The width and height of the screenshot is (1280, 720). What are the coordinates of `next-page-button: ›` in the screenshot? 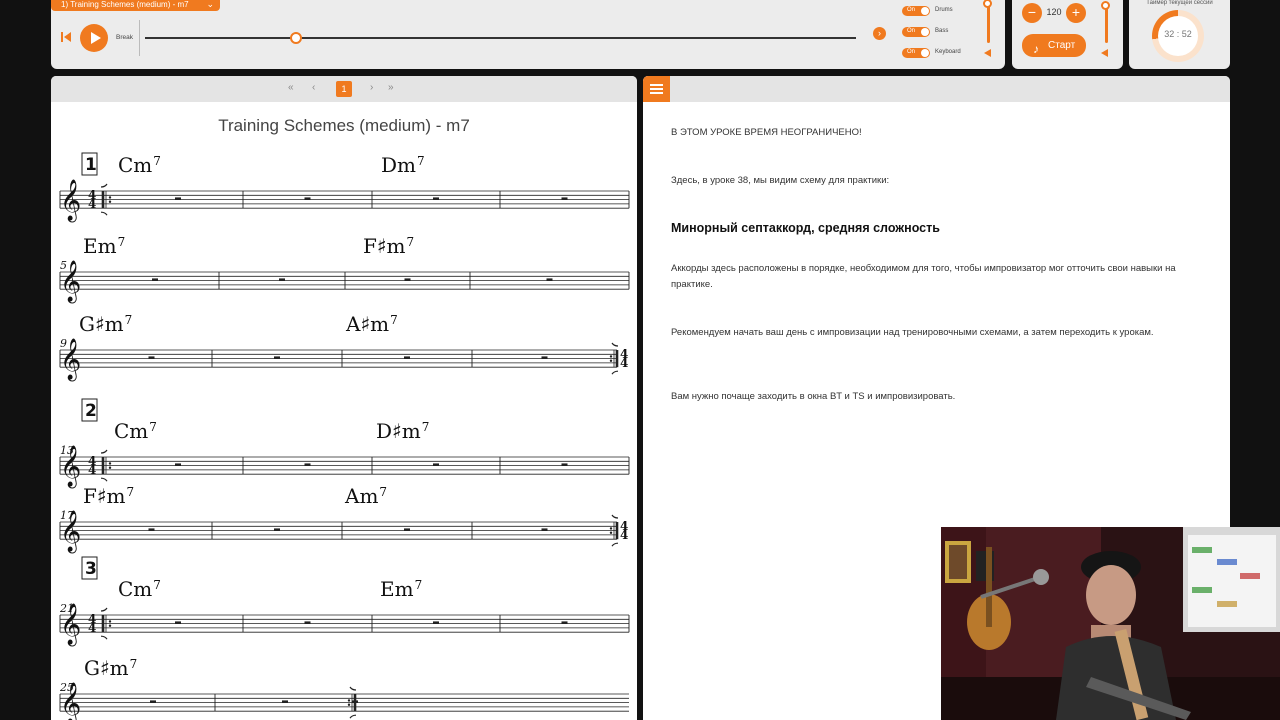 It's located at (371, 87).